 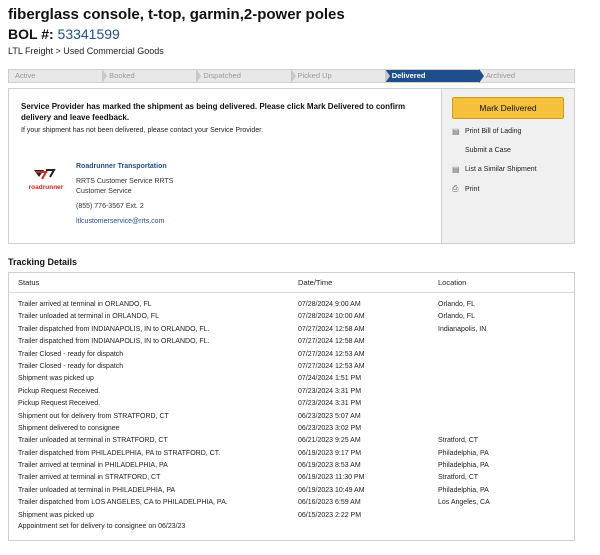 I want to click on provider-line-1: RRTS Customer Service RRTS, so click(x=125, y=181).